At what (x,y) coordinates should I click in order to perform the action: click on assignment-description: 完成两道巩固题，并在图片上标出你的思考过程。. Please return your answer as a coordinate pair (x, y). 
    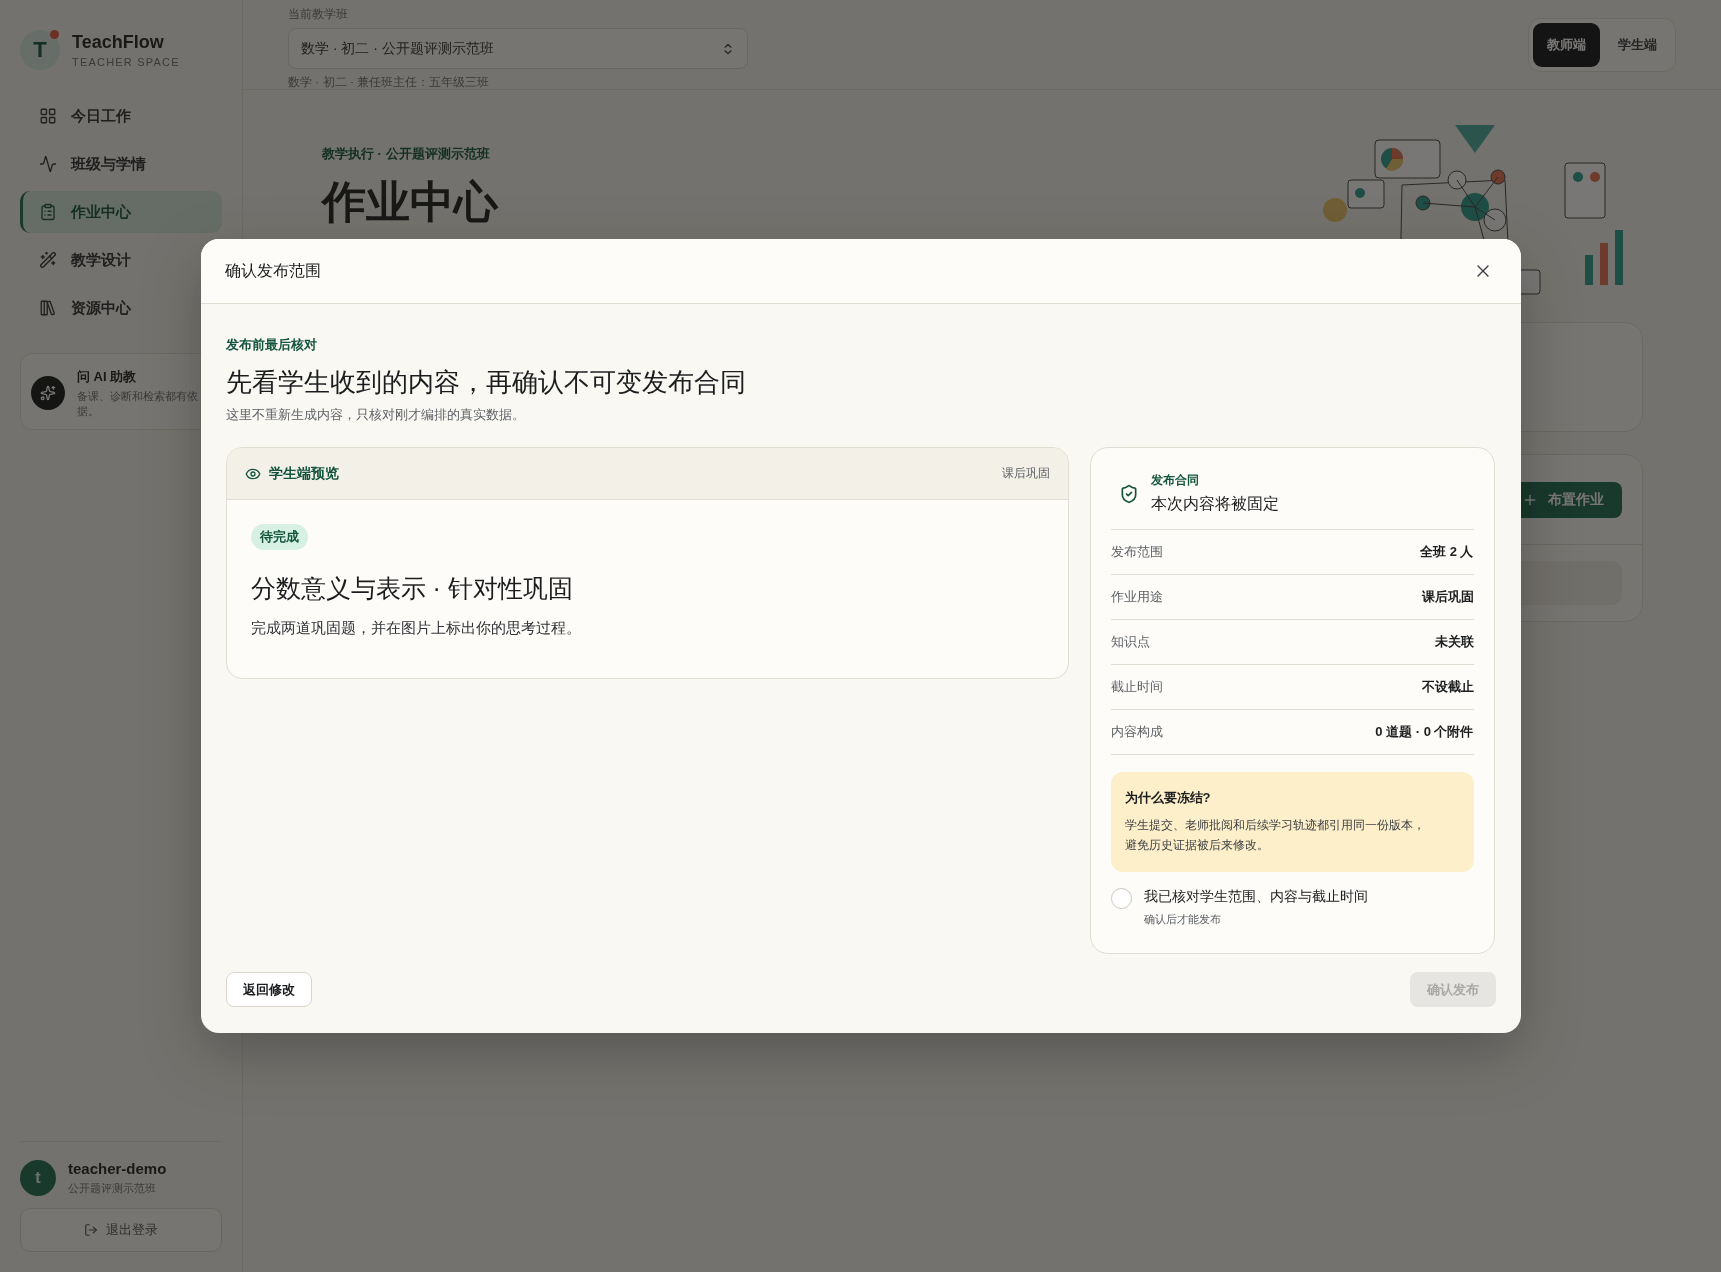
    Looking at the image, I should click on (415, 628).